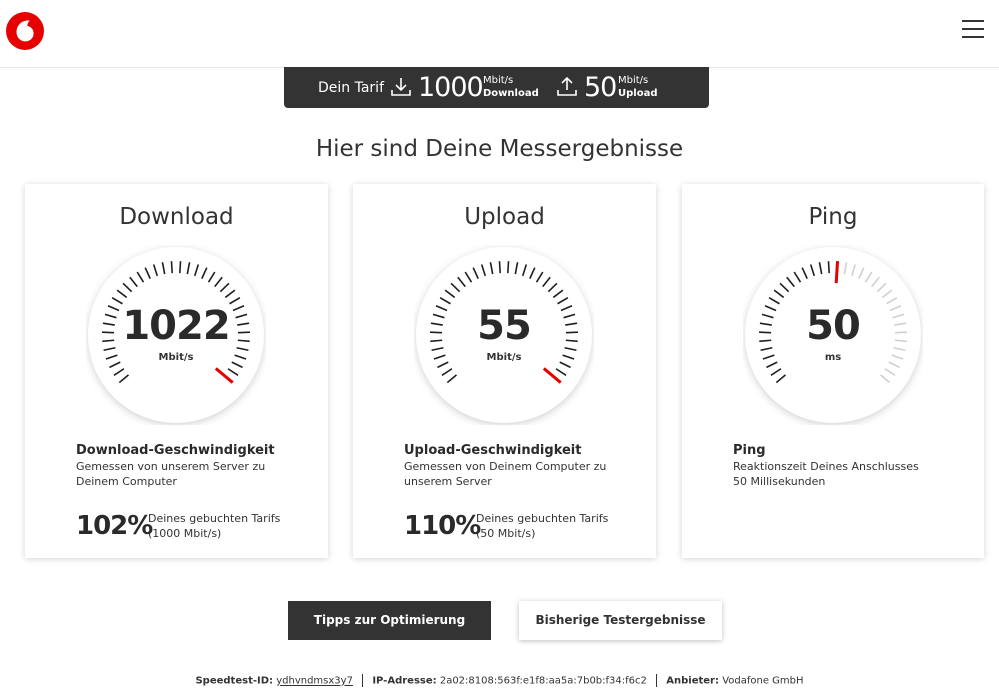 This screenshot has width=999, height=693. I want to click on tariff-download-unit: Mbit/s Download, so click(511, 87).